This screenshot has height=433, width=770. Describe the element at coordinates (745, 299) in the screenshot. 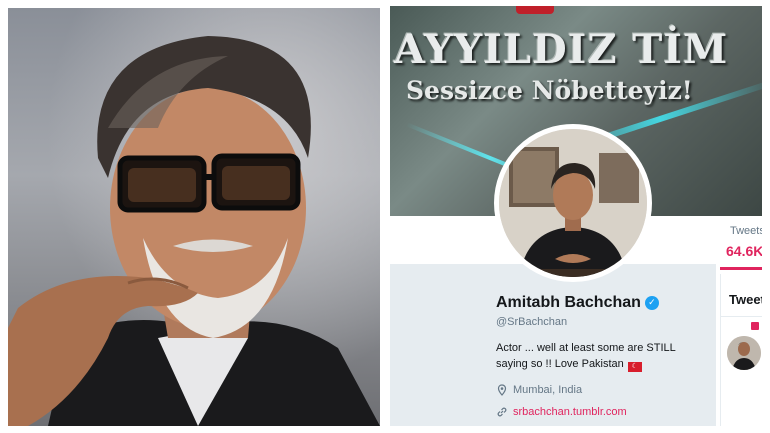

I see `tweets-heading: Tweets` at that location.